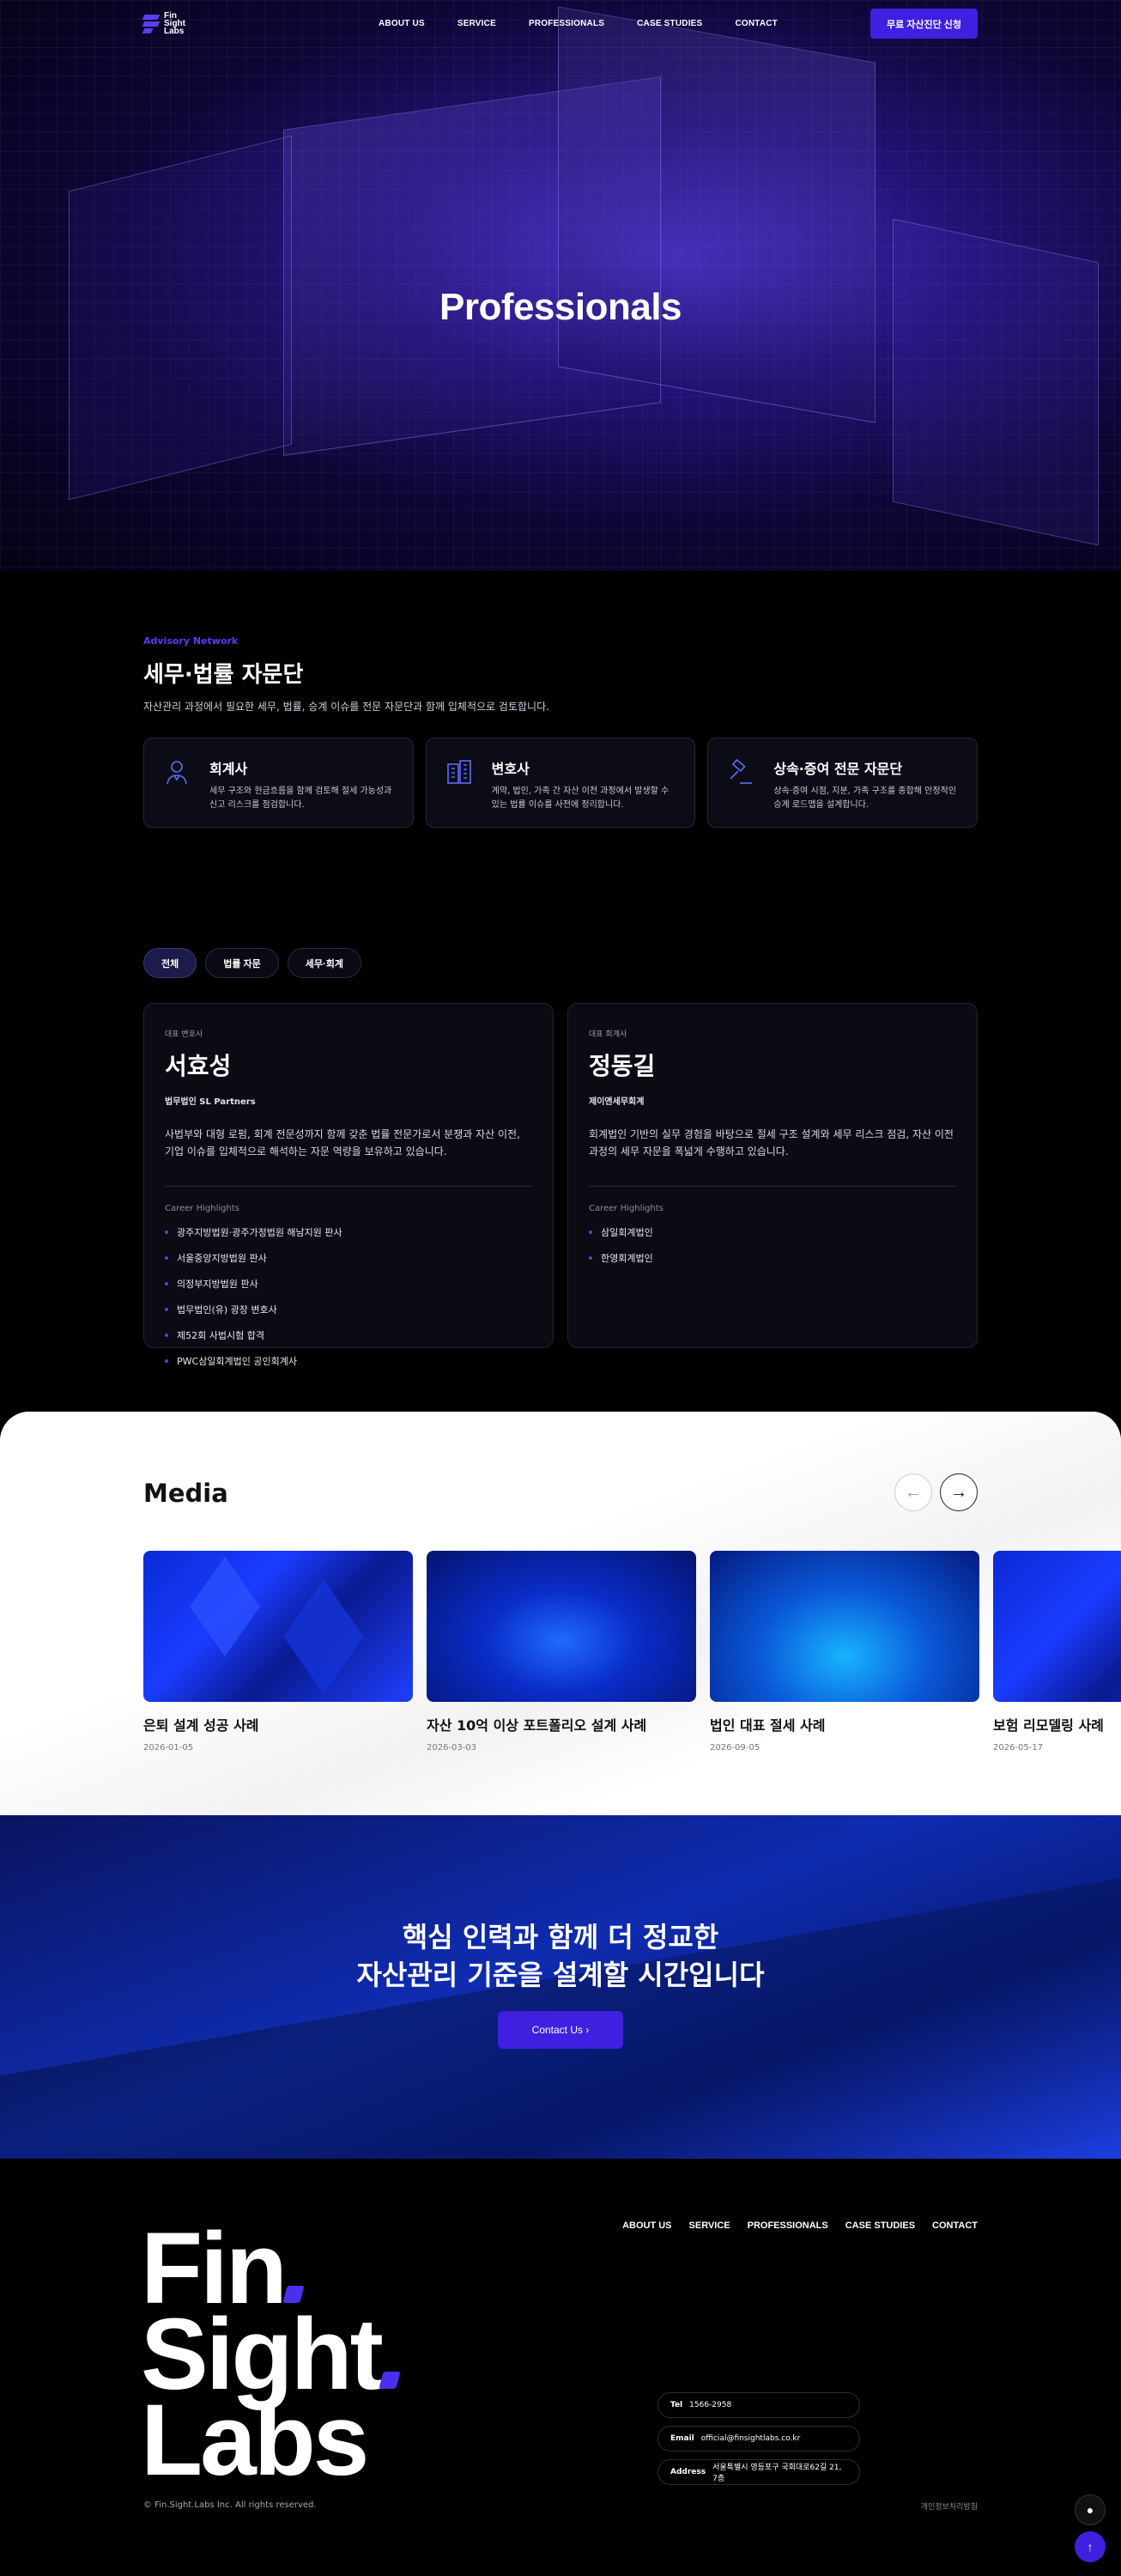  What do you see at coordinates (459, 772) in the screenshot?
I see `building-icon` at bounding box center [459, 772].